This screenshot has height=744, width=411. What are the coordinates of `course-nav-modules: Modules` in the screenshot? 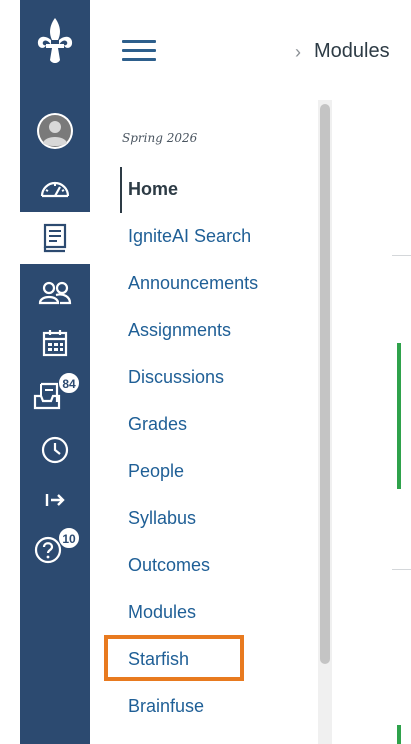 It's located at (162, 612).